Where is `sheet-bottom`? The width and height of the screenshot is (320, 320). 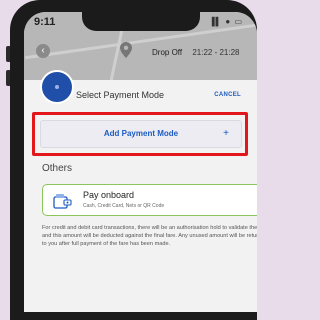 sheet-bottom is located at coordinates (140, 293).